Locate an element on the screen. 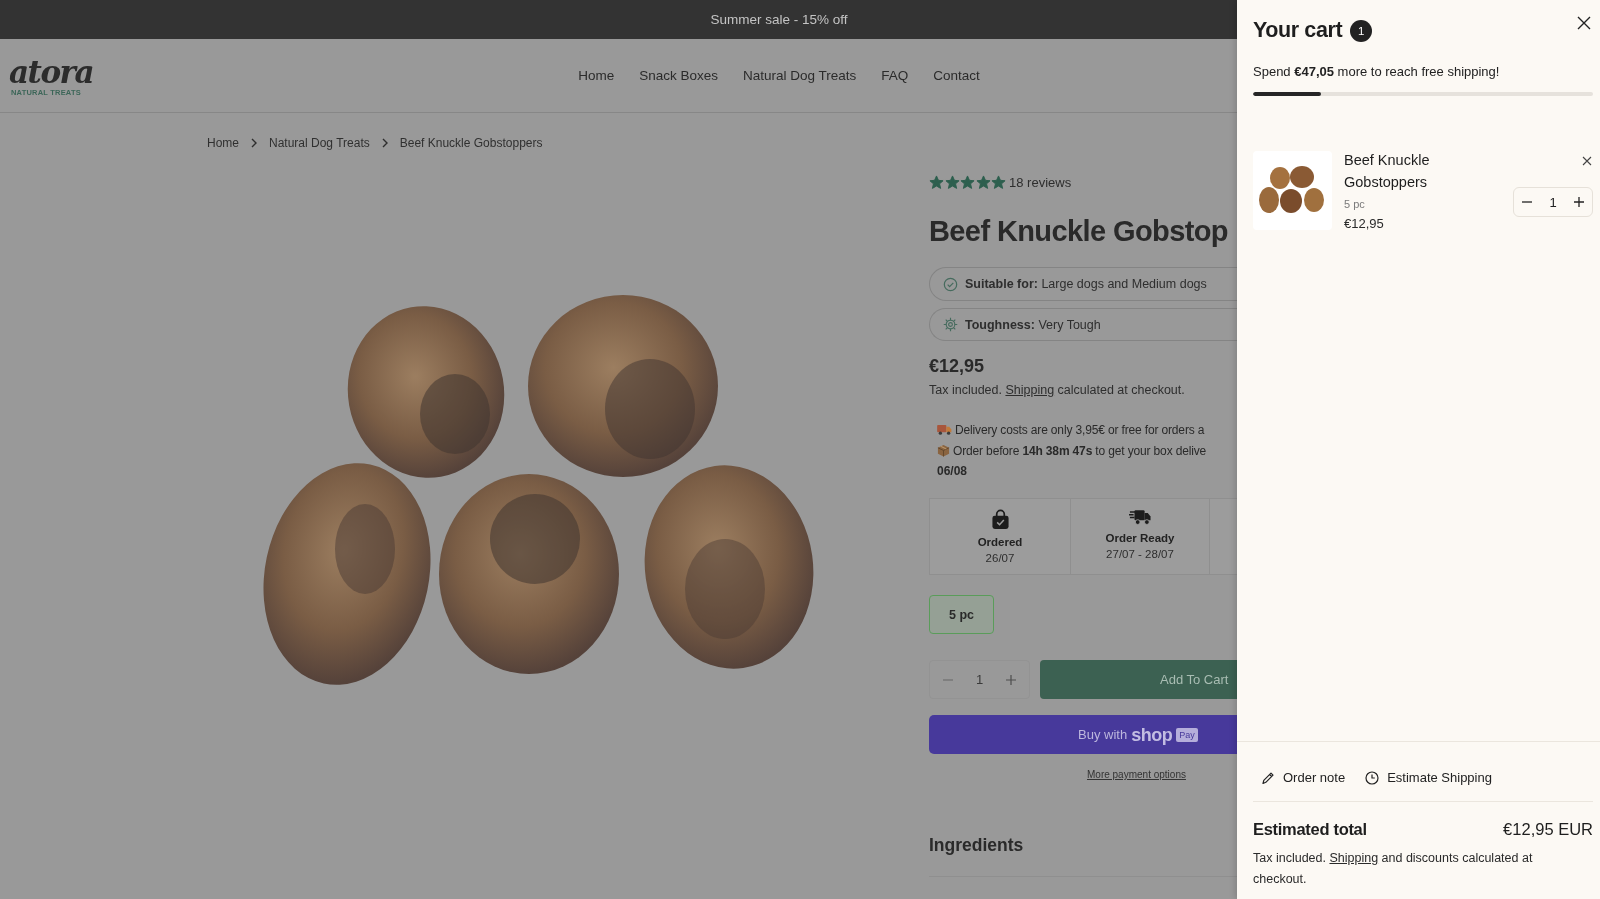 Image resolution: width=1600 pixels, height=899 pixels. cart-action-button: Order note is located at coordinates (1303, 778).